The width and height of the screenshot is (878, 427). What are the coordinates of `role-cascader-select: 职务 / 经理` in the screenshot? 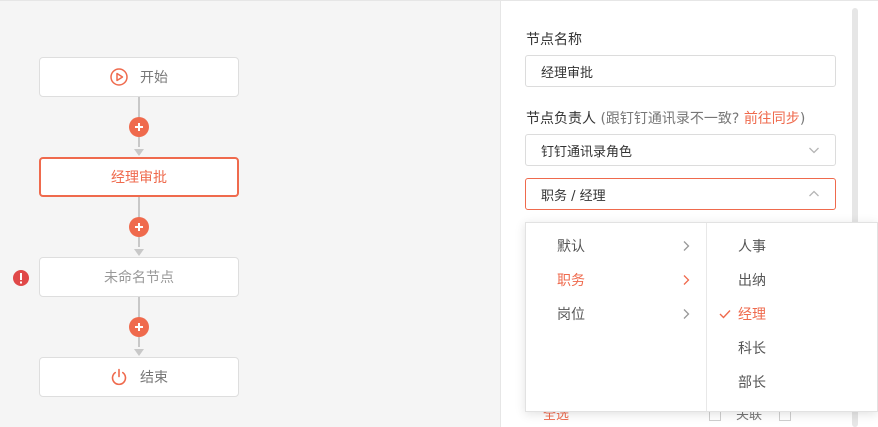 It's located at (680, 194).